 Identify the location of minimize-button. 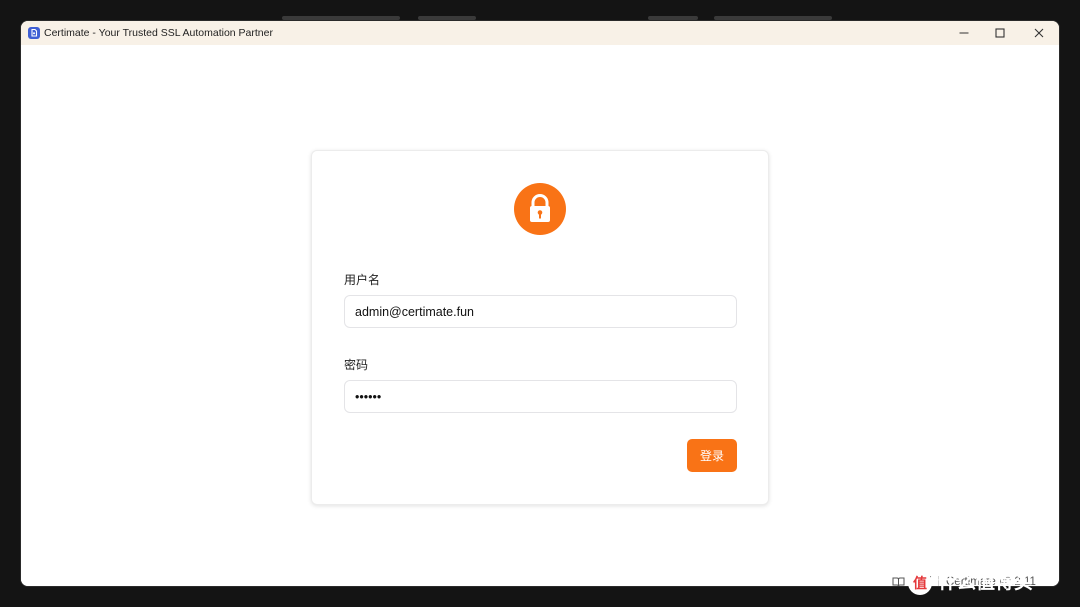
(964, 33).